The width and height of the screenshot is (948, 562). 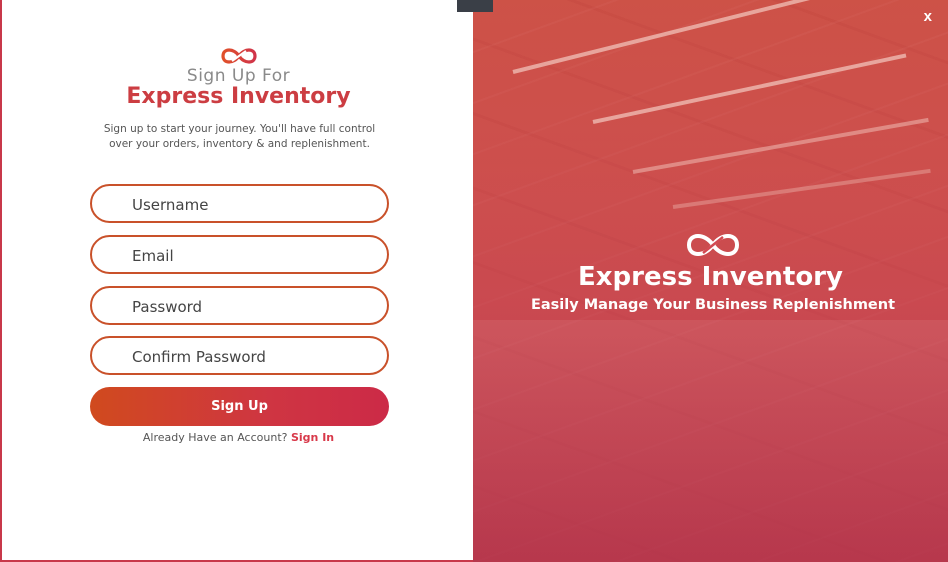 I want to click on email-field, so click(x=239, y=254).